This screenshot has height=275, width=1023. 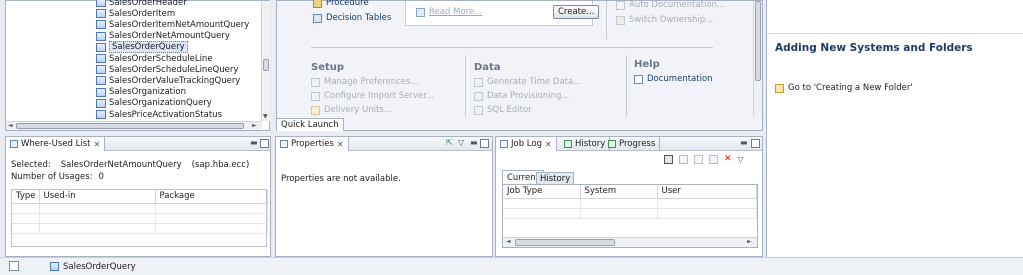 What do you see at coordinates (148, 47) in the screenshot?
I see `tree-item-label: SalesOrderQuery` at bounding box center [148, 47].